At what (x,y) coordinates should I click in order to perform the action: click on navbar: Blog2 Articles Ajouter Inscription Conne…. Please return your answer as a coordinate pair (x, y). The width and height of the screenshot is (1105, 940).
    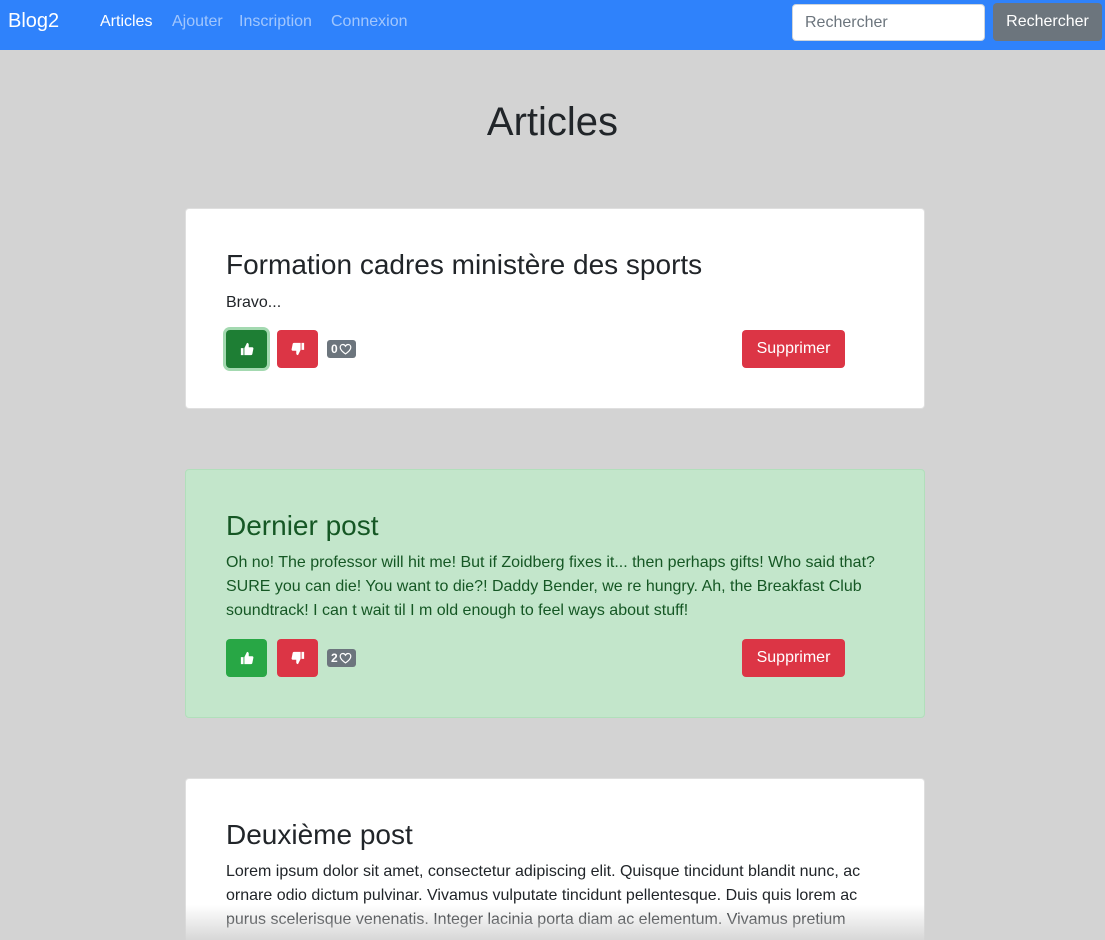
    Looking at the image, I should click on (552, 25).